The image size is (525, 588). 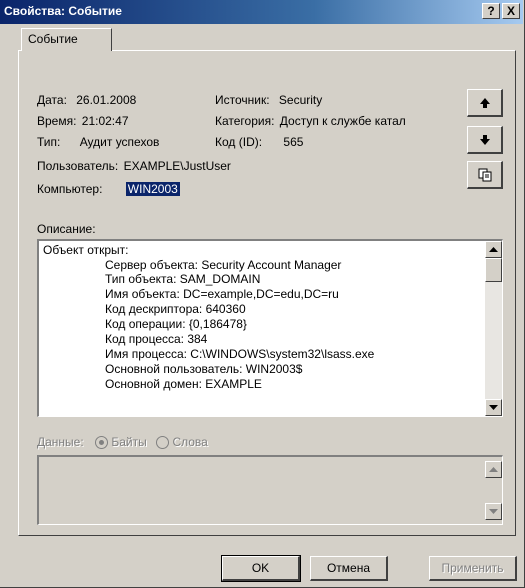 I want to click on description-line: Объект открыт:, so click(x=86, y=250).